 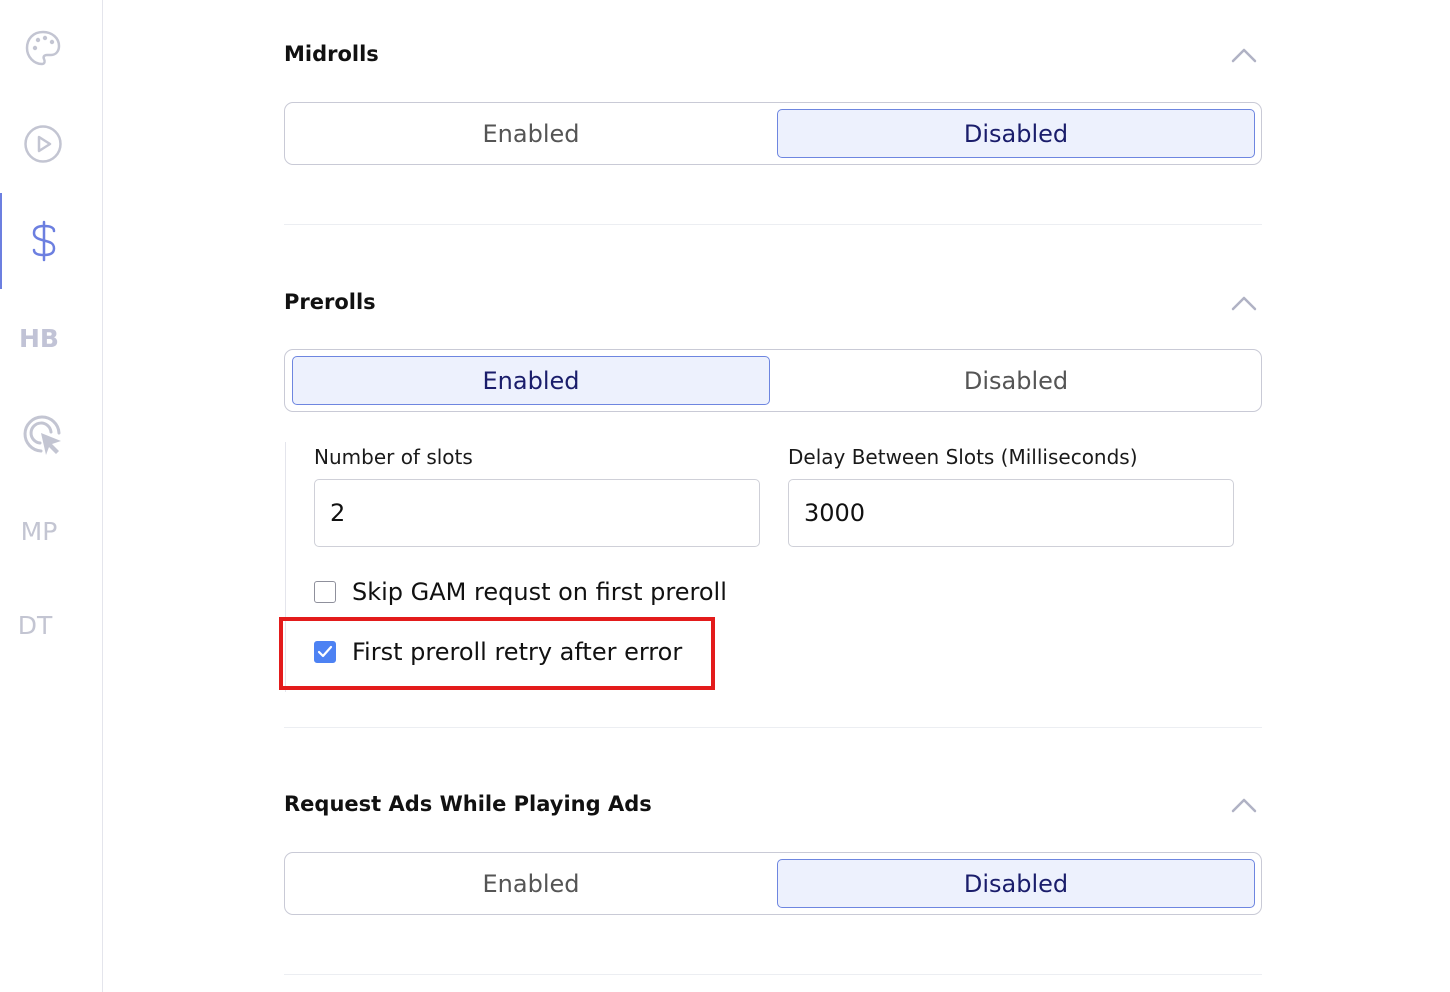 I want to click on sidebar-item-palette, so click(x=51, y=48).